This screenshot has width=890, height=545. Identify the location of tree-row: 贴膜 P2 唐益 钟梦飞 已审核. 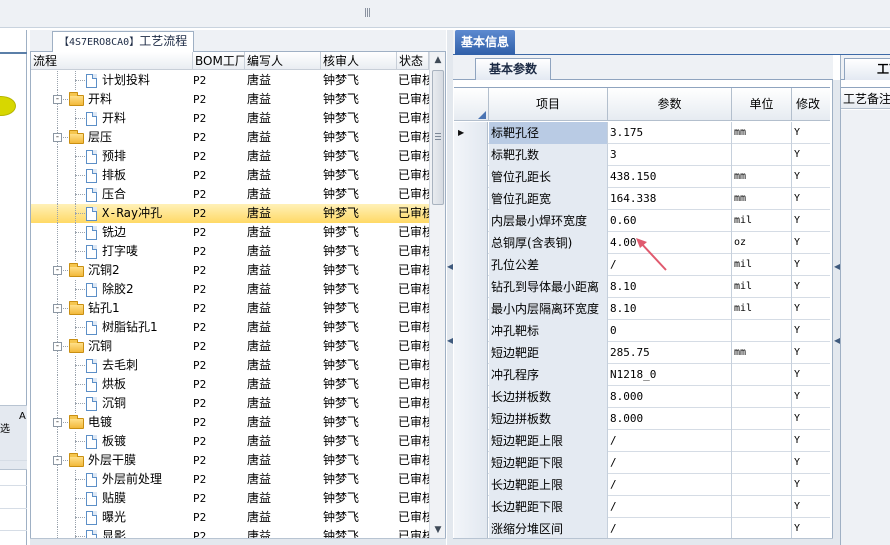
(230, 498).